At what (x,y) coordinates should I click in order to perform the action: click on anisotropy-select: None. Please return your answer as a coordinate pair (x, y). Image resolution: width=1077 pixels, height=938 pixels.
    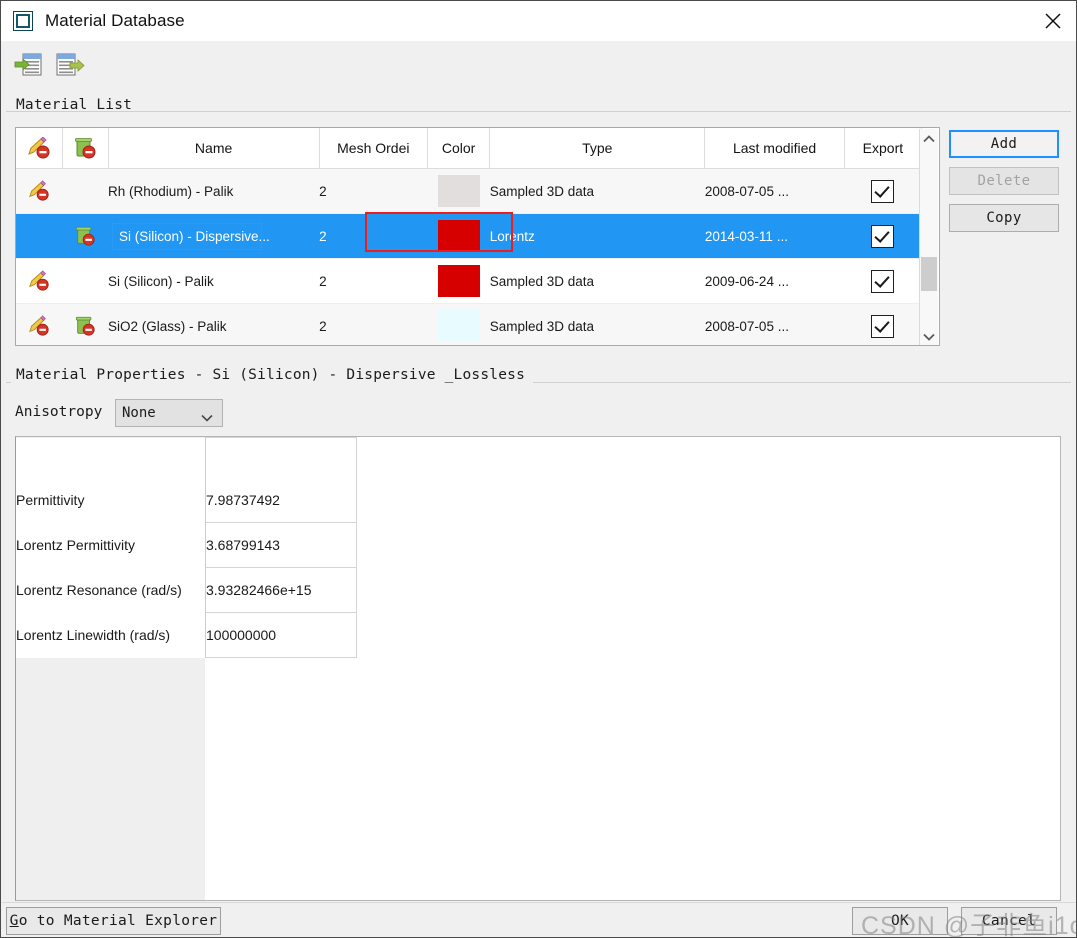
    Looking at the image, I should click on (169, 413).